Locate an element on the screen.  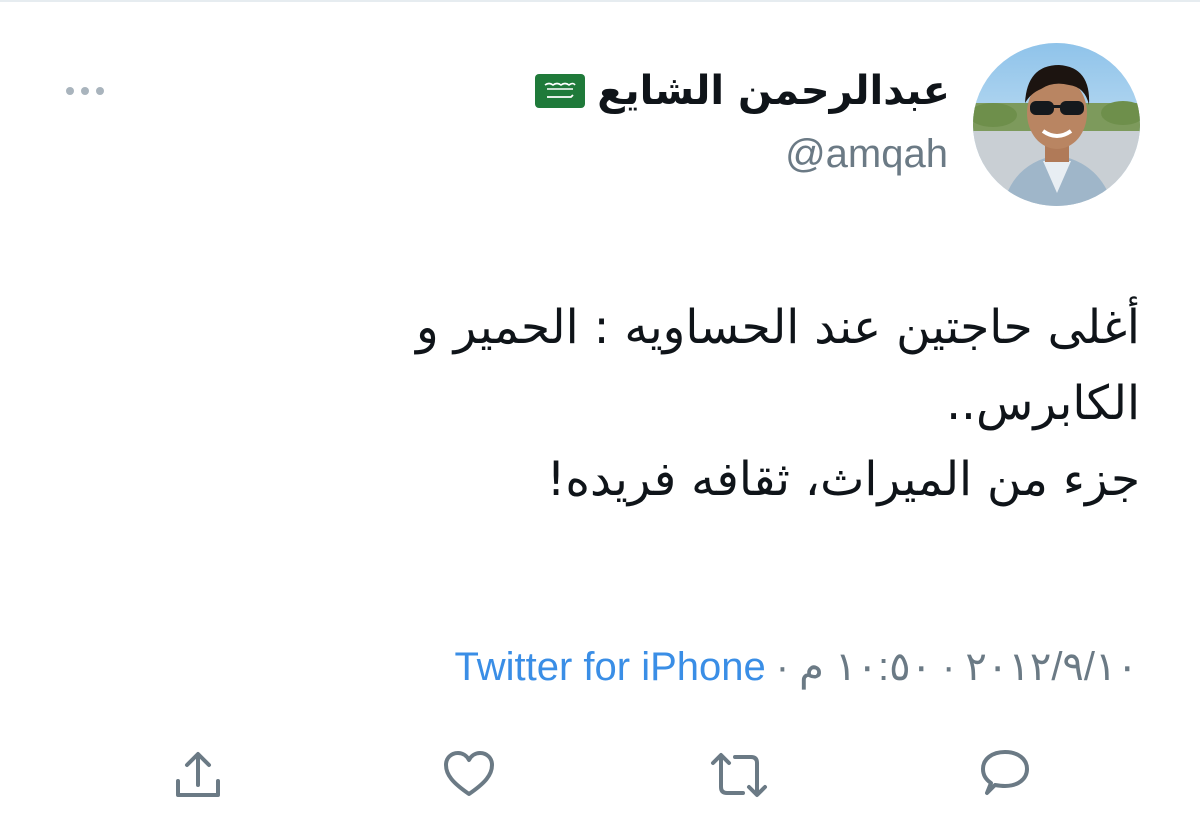
like-heart-icon is located at coordinates (469, 773).